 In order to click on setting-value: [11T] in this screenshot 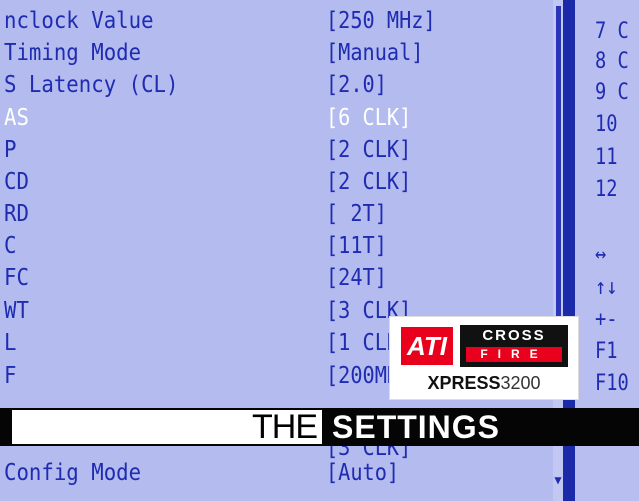, I will do `click(356, 246)`.